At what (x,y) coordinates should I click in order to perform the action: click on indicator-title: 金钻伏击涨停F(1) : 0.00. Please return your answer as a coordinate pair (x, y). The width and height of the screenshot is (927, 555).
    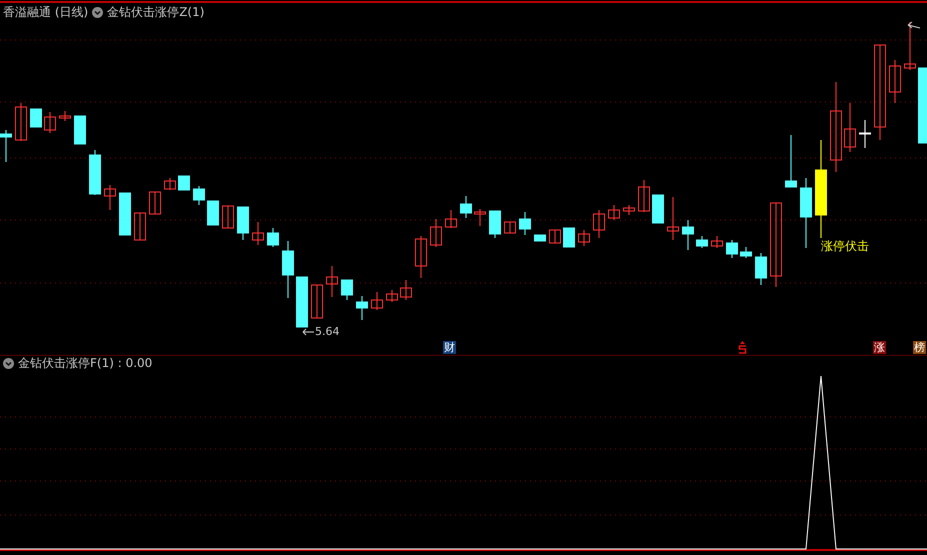
    Looking at the image, I should click on (85, 363).